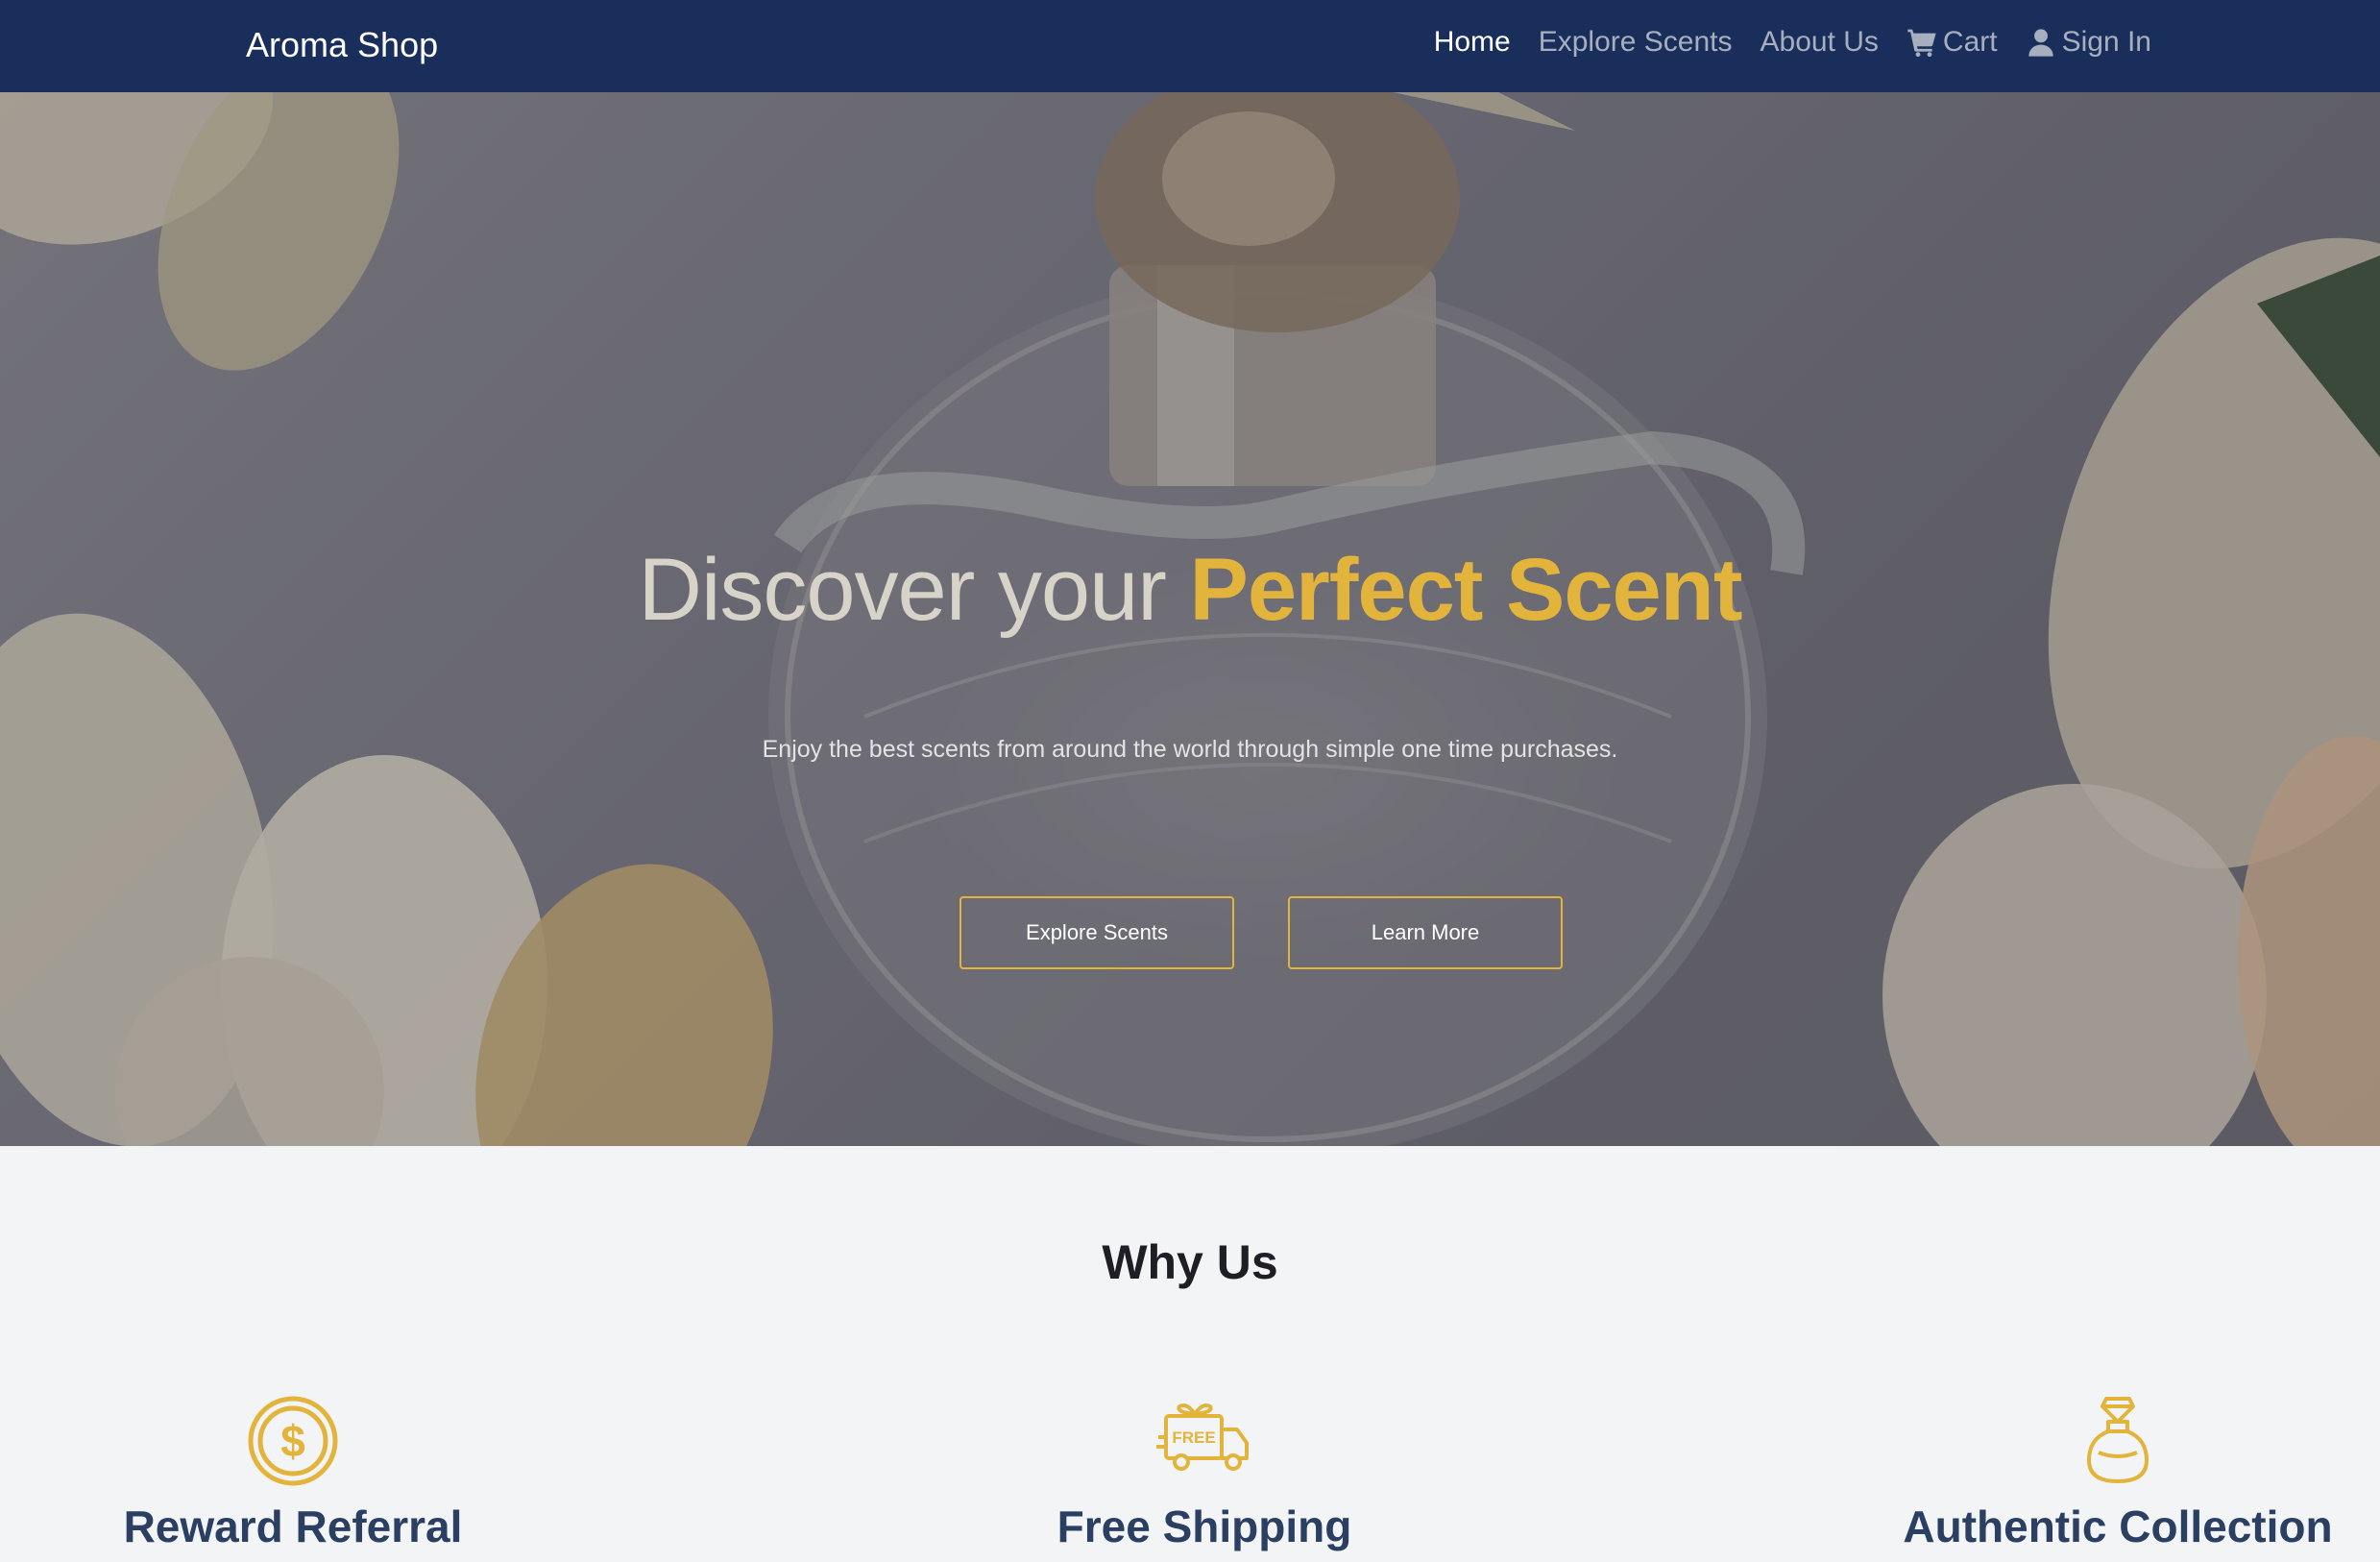 The width and height of the screenshot is (2380, 1562). Describe the element at coordinates (293, 1526) in the screenshot. I see `feature-label: Reward Referral` at that location.